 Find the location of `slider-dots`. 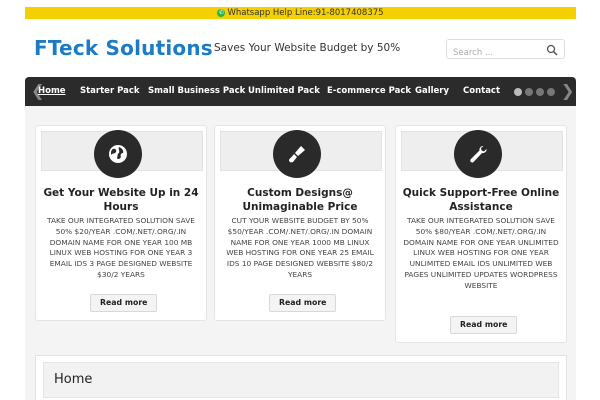

slider-dots is located at coordinates (534, 92).